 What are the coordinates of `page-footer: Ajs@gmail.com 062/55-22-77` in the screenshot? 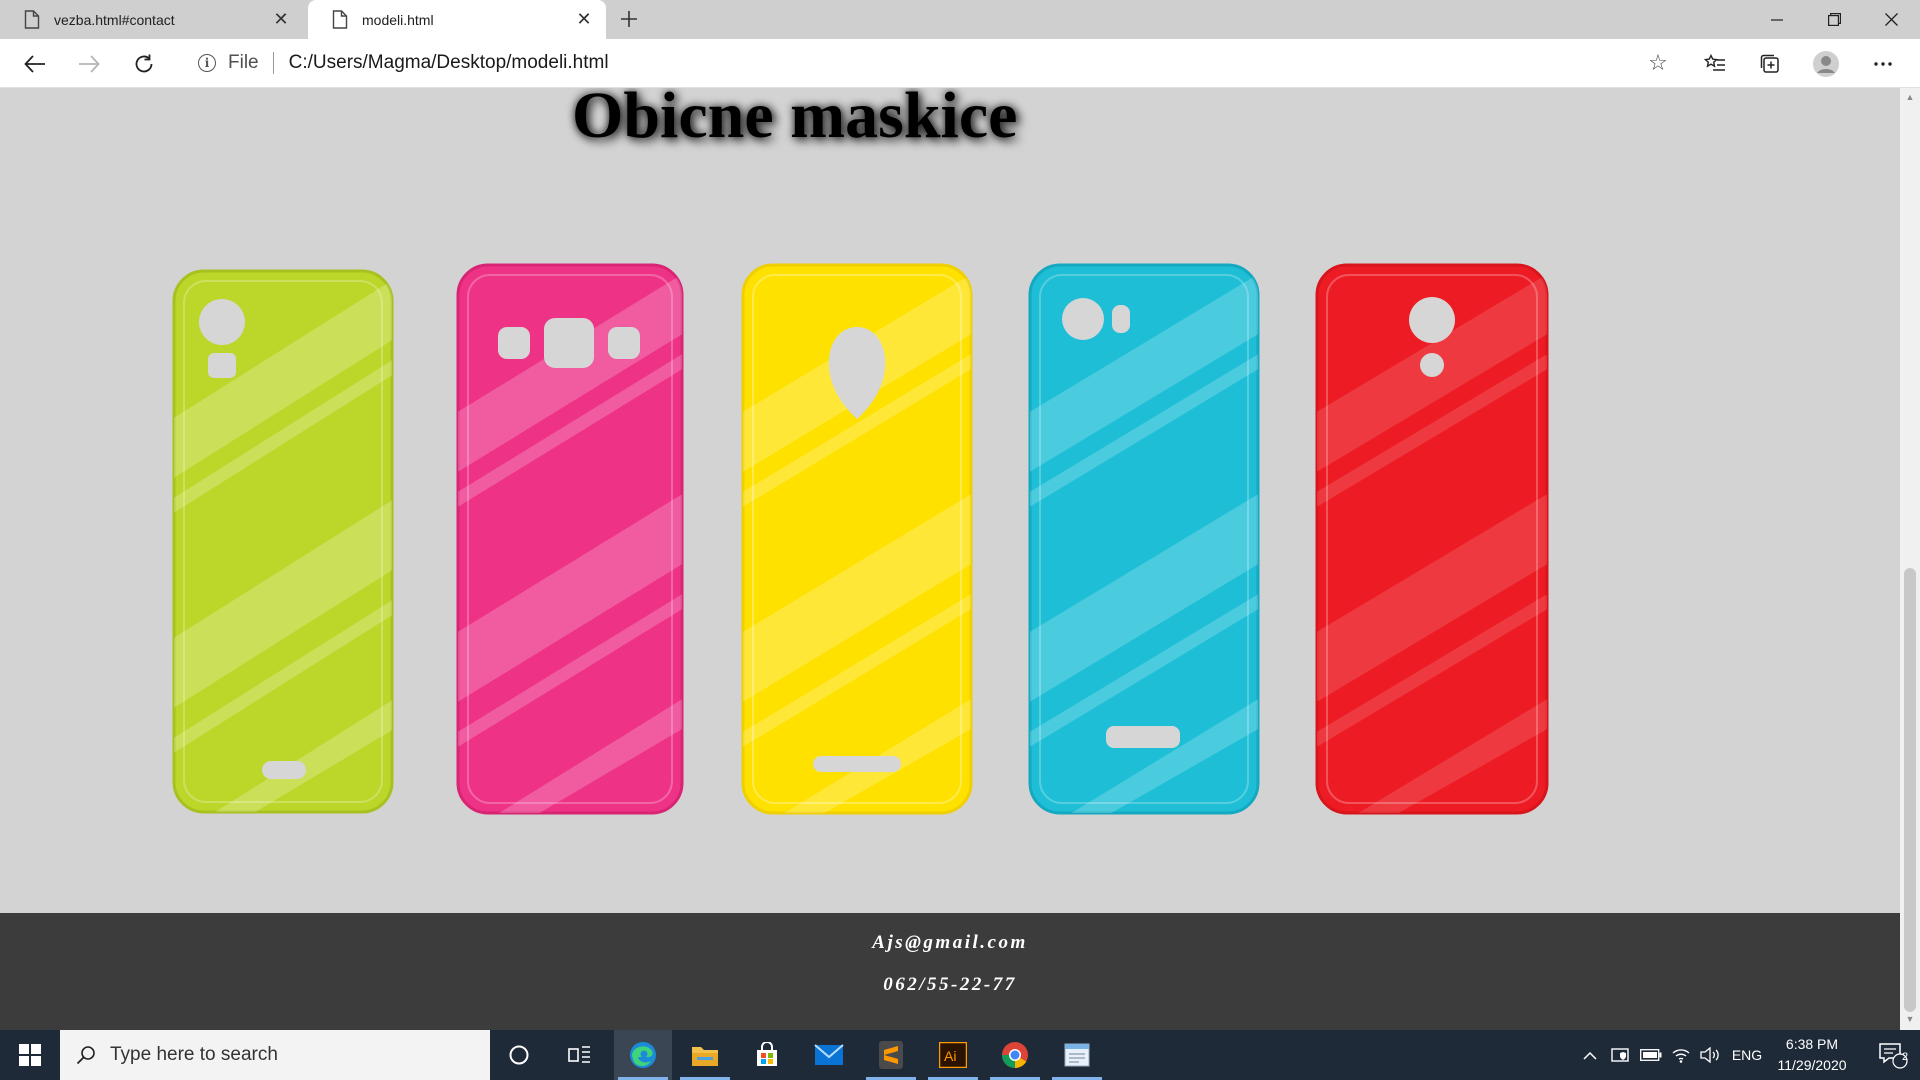 It's located at (950, 971).